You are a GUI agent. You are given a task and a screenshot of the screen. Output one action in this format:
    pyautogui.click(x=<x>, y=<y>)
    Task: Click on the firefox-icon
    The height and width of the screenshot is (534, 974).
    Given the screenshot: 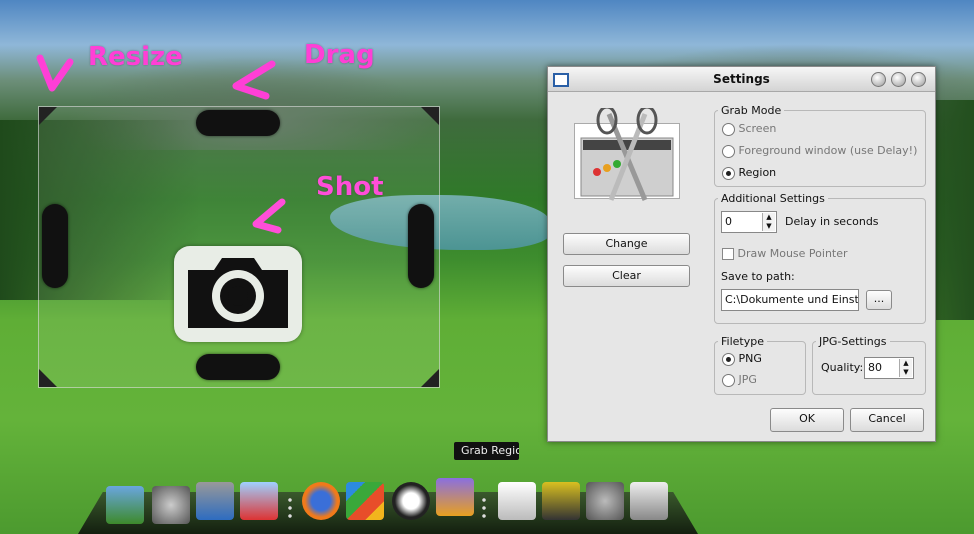 What is the action you would take?
    pyautogui.click(x=321, y=501)
    